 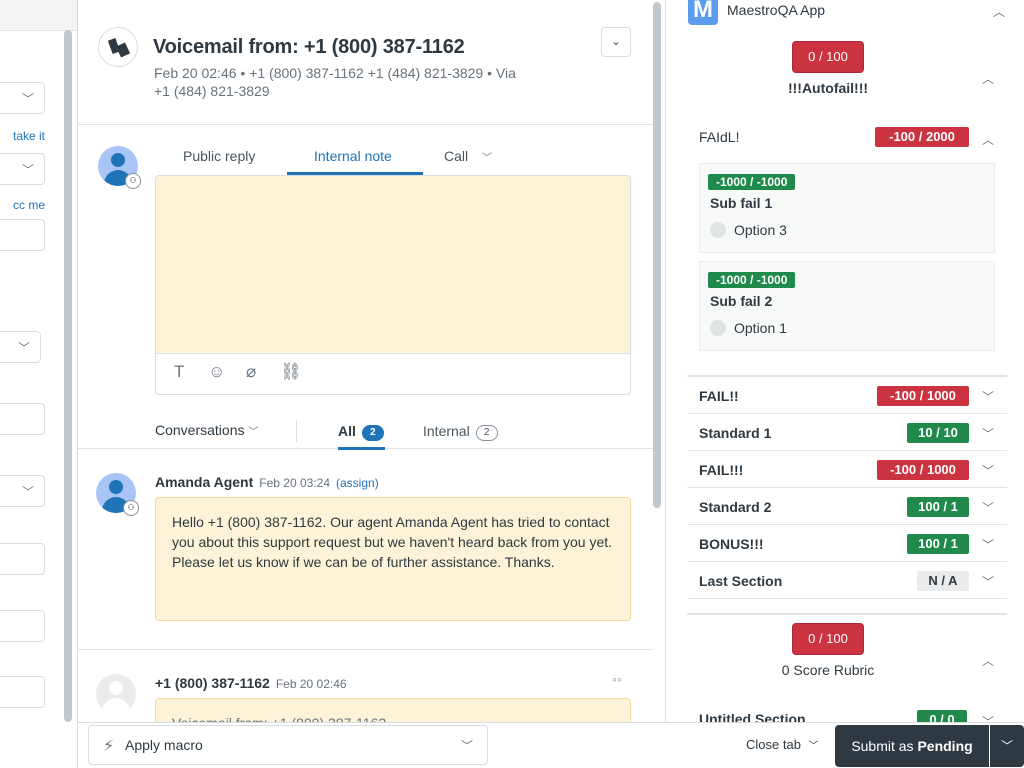 I want to click on apply-macro-label: Apply macro, so click(x=164, y=745).